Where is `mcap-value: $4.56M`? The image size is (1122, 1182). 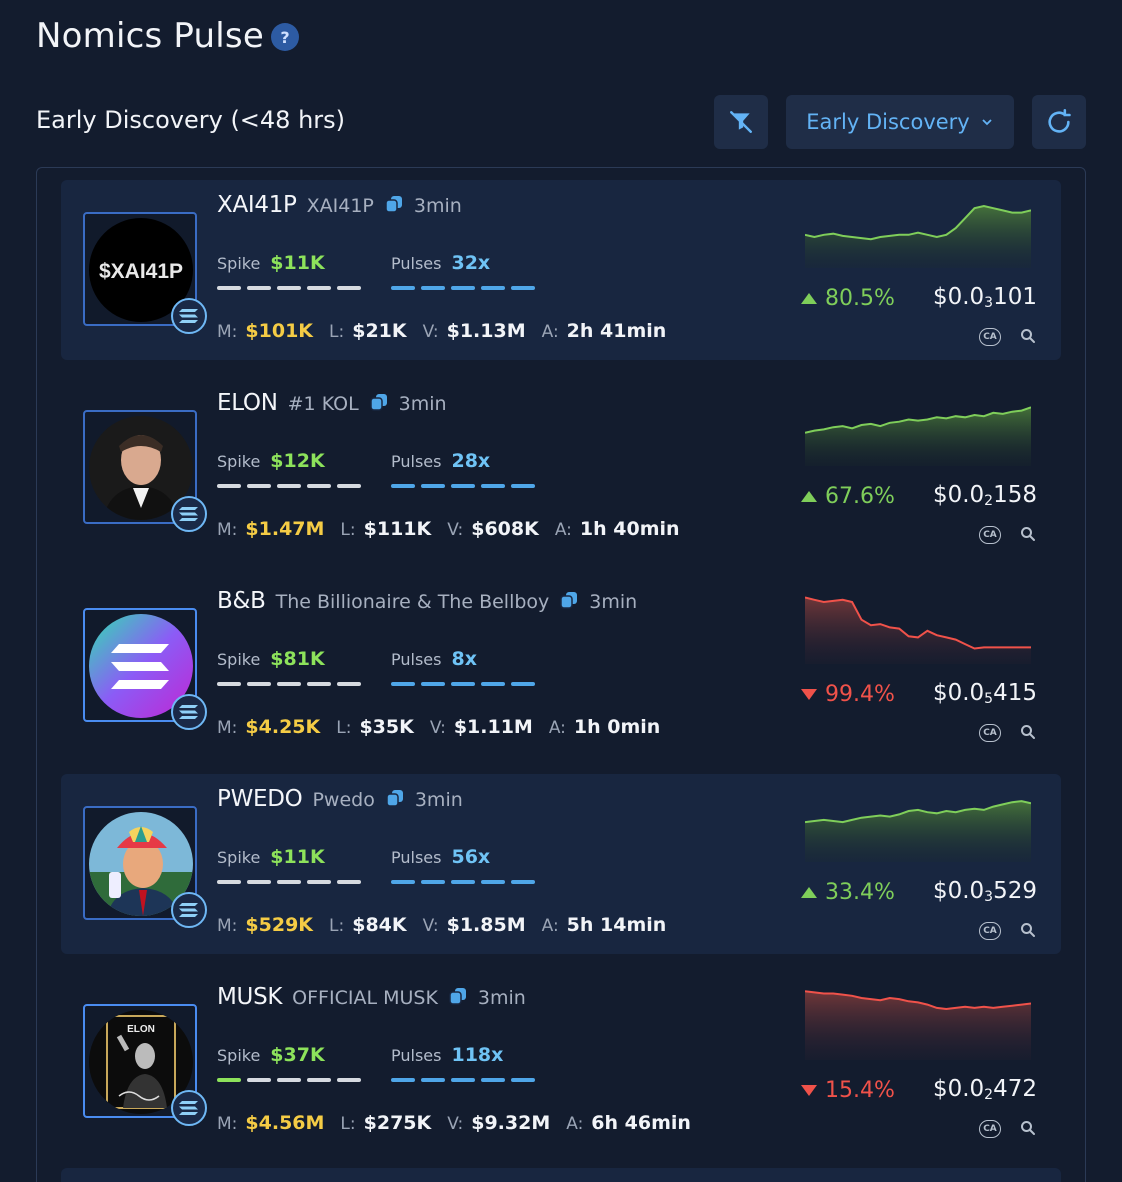 mcap-value: $4.56M is located at coordinates (285, 1123).